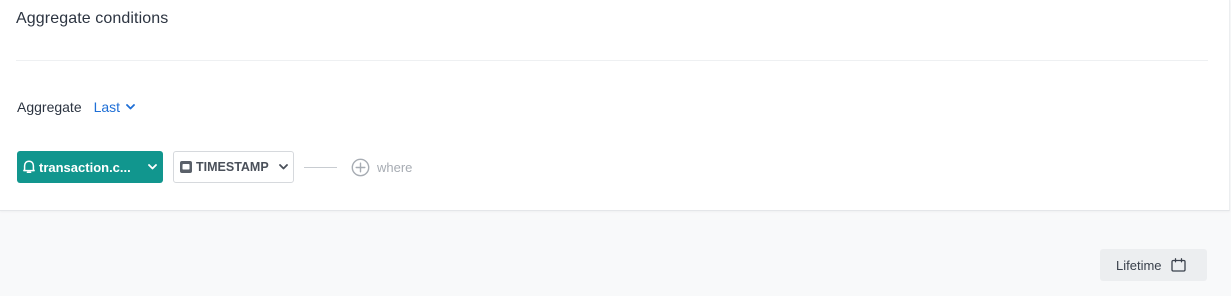  I want to click on calendar-box-icon, so click(186, 167).